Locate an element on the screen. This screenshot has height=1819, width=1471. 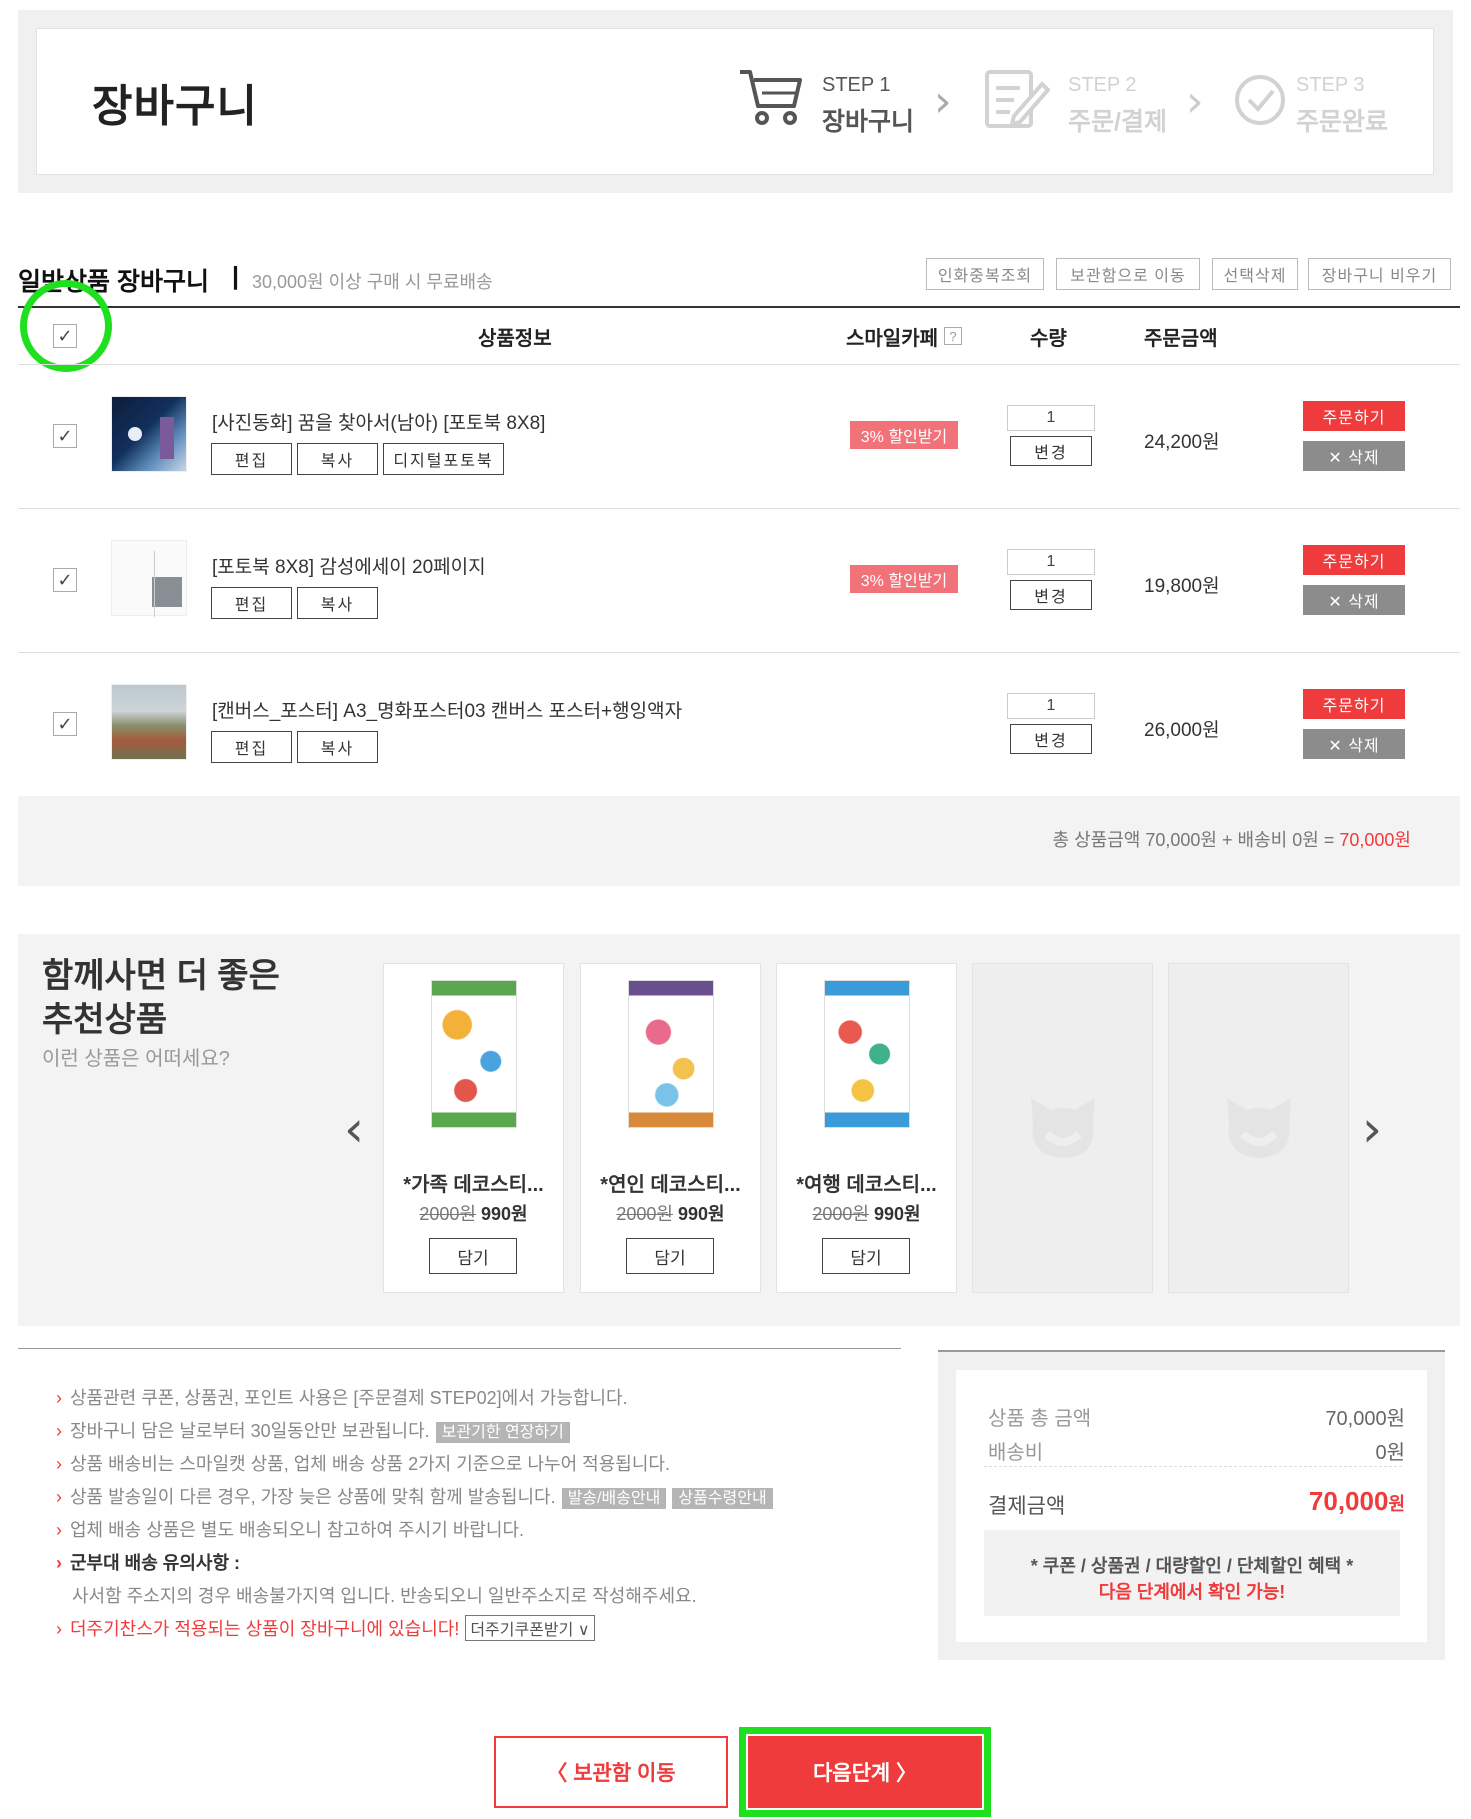
help-icon: ? is located at coordinates (953, 336).